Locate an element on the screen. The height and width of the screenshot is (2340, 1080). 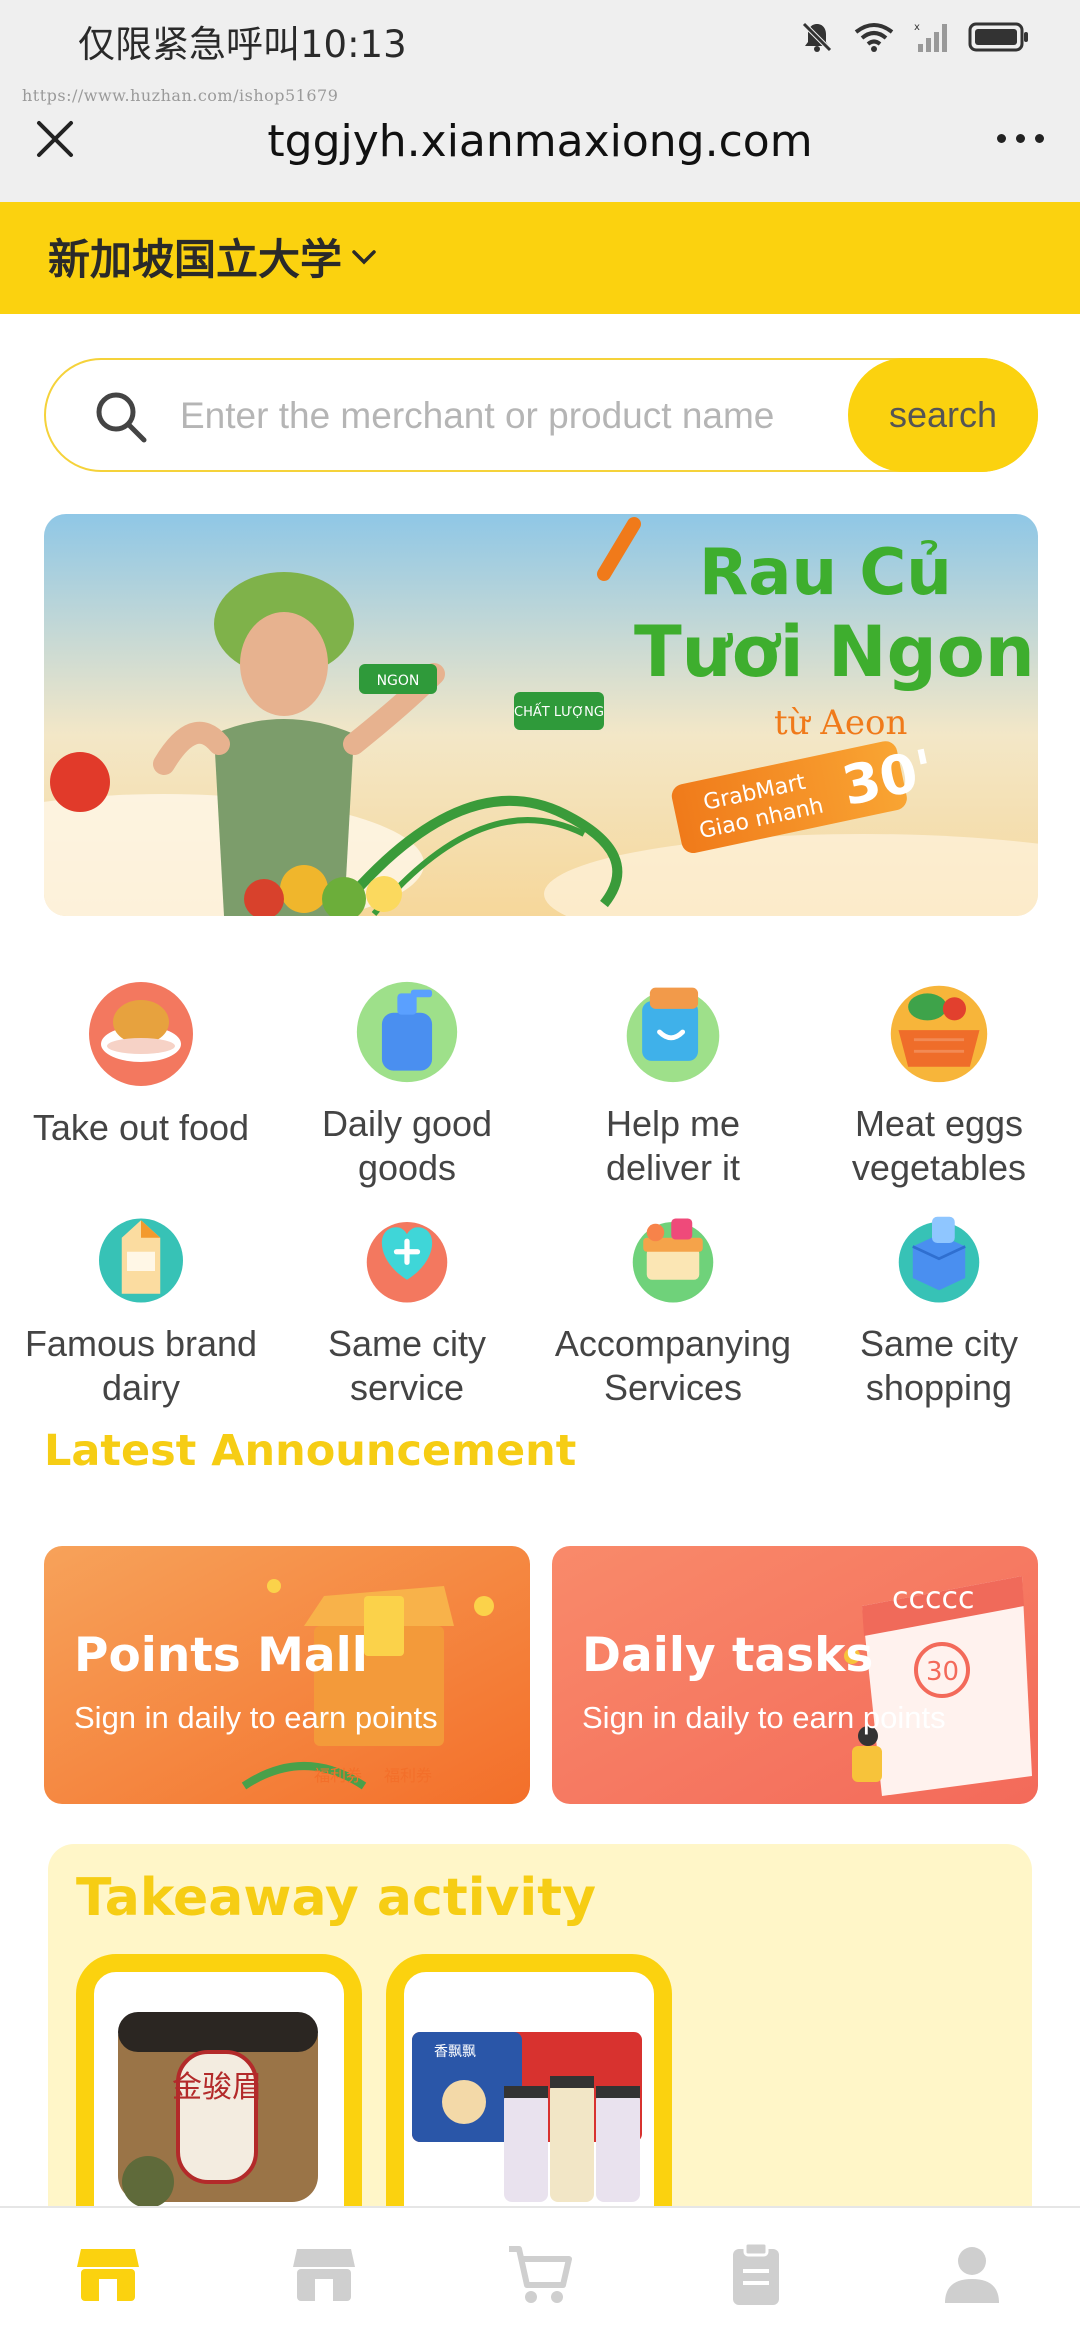
daily-tasks-title: Daily tasks is located at coordinates (728, 1655).